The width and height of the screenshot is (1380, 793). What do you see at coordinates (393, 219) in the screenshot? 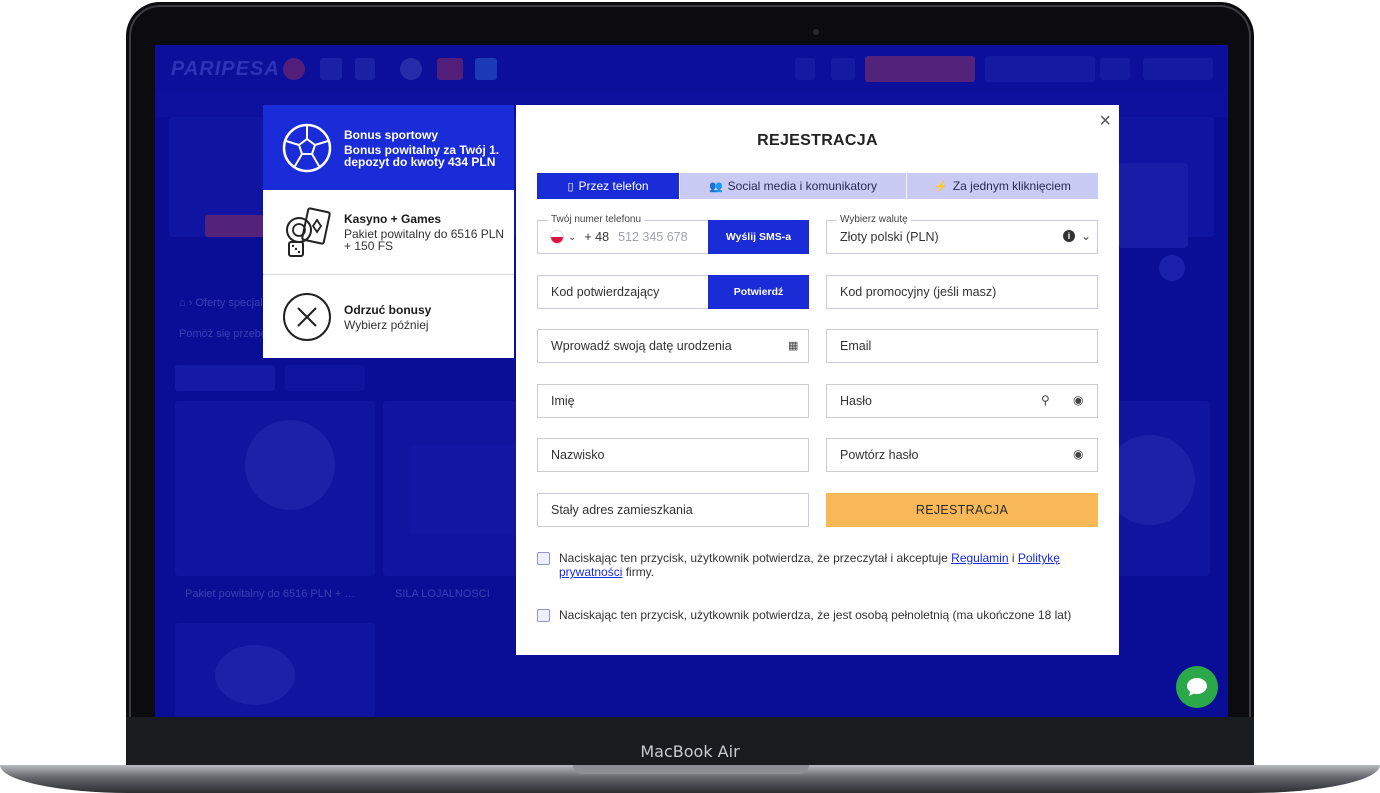
I see `bonus-title: Kasyno + Games` at bounding box center [393, 219].